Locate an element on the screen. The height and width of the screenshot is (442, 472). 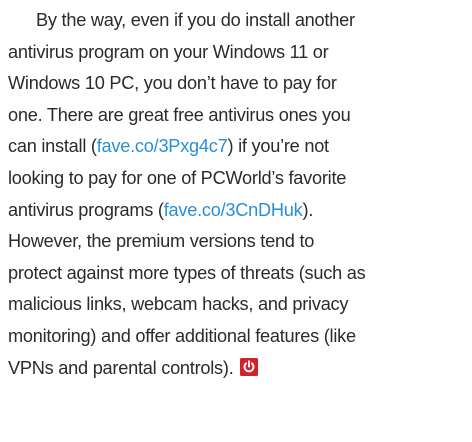
text-fragment: VPNs and parental controls). is located at coordinates (121, 367).